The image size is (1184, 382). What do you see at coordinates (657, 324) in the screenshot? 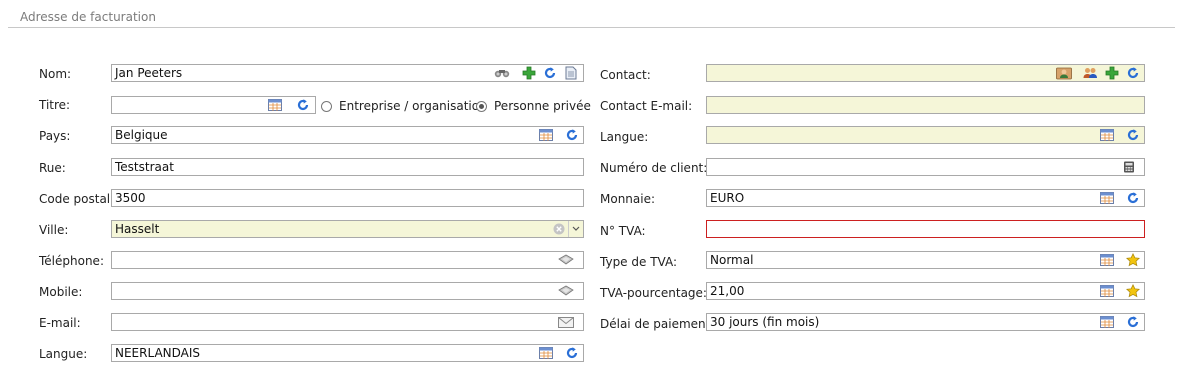
I see `delai-paiement-label: Délai de paiement:` at bounding box center [657, 324].